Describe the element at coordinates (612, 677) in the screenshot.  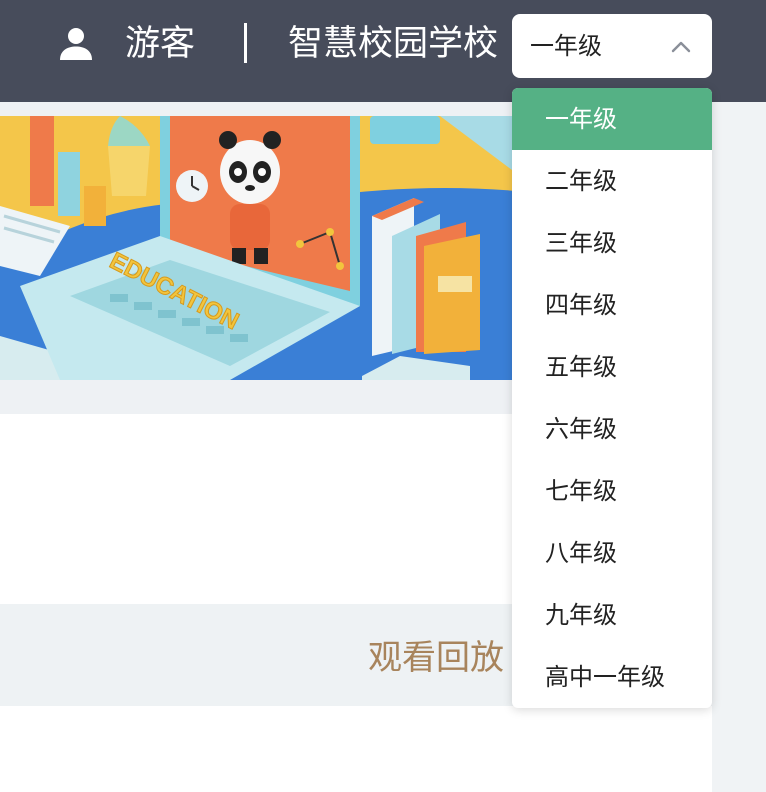
I see `grade-option: 高中一年级` at that location.